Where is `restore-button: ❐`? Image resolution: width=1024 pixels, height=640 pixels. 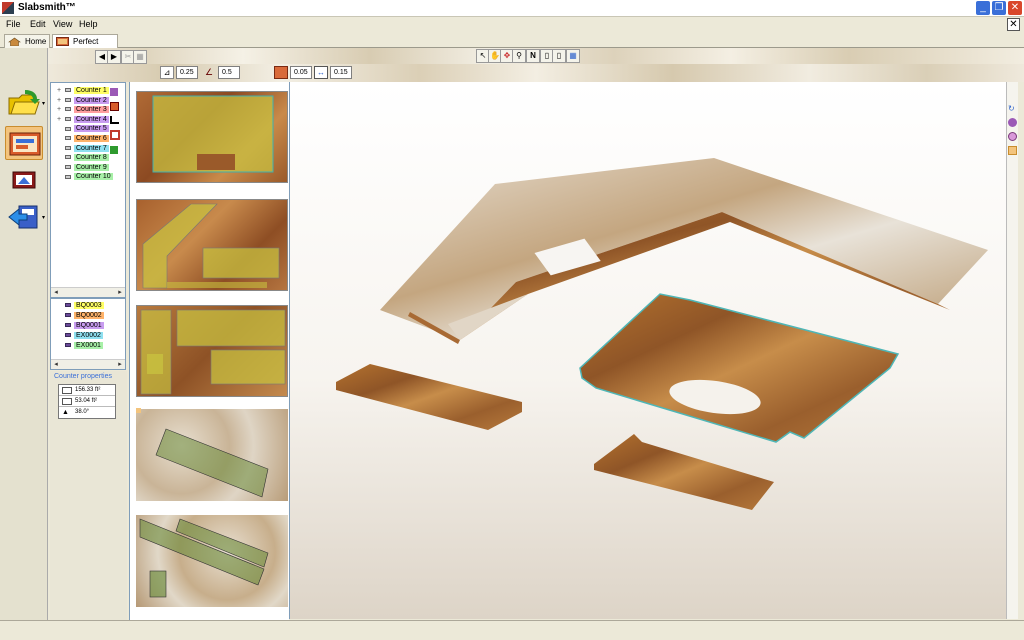
restore-button: ❐ is located at coordinates (999, 8).